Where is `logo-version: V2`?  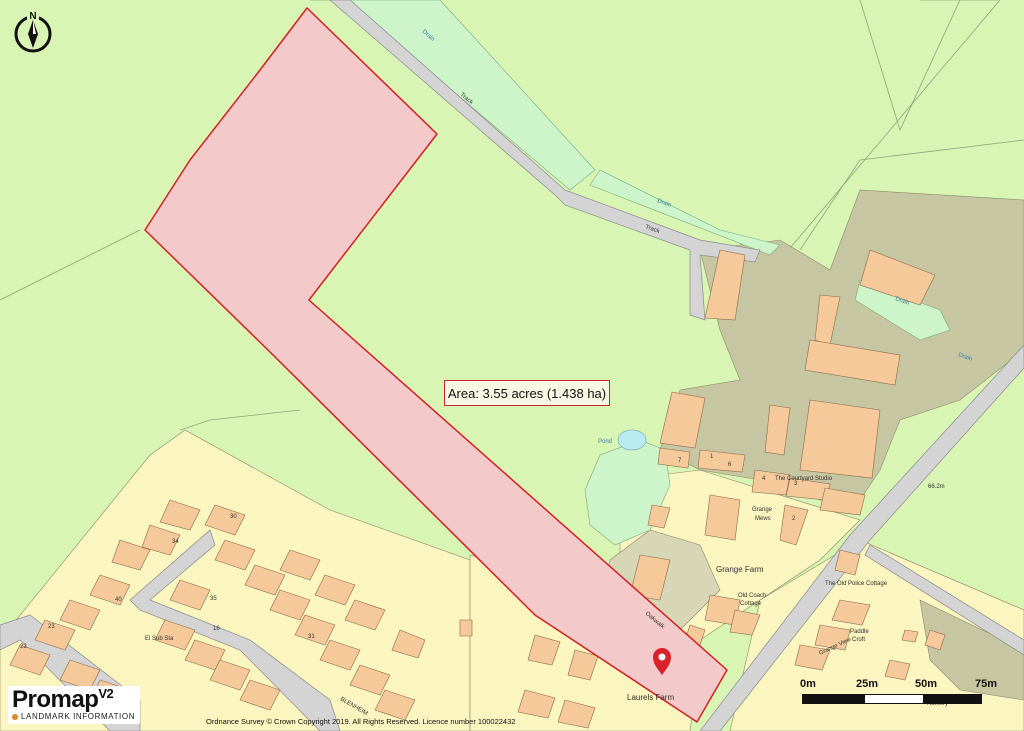 logo-version: V2 is located at coordinates (106, 693).